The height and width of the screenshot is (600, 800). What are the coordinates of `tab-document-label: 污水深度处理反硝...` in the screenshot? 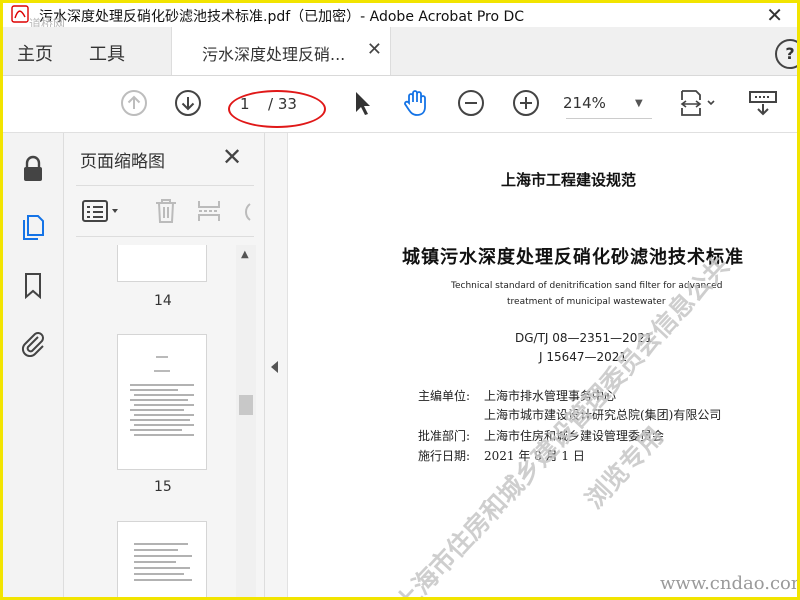 It's located at (274, 54).